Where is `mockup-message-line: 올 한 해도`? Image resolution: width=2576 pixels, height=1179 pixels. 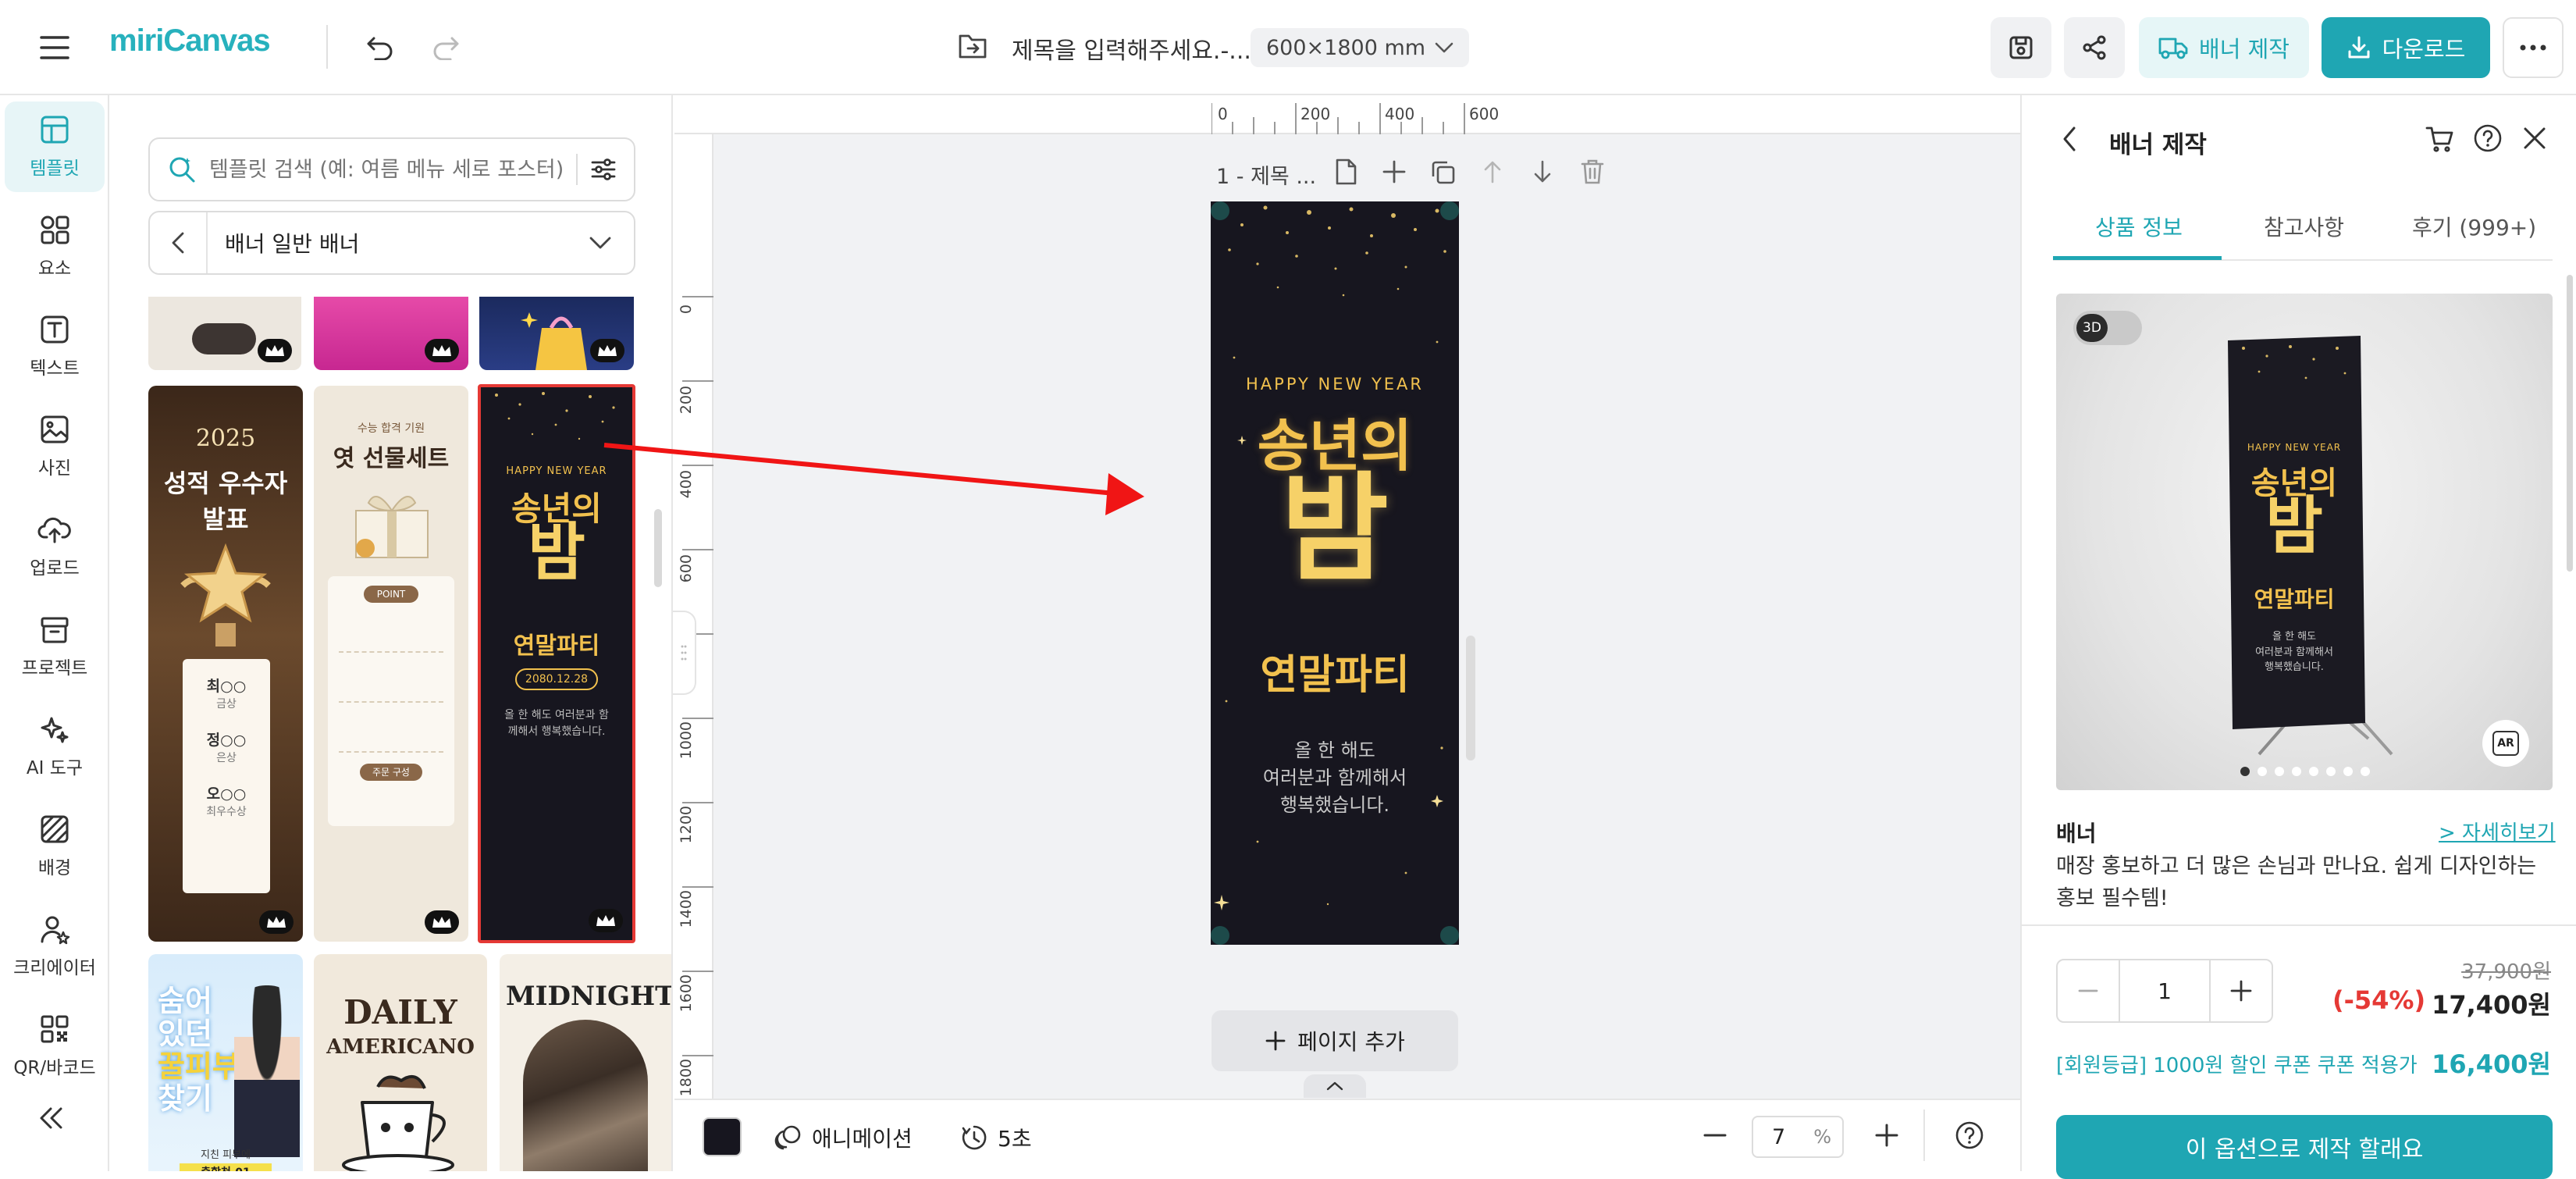 mockup-message-line: 올 한 해도 is located at coordinates (2294, 637).